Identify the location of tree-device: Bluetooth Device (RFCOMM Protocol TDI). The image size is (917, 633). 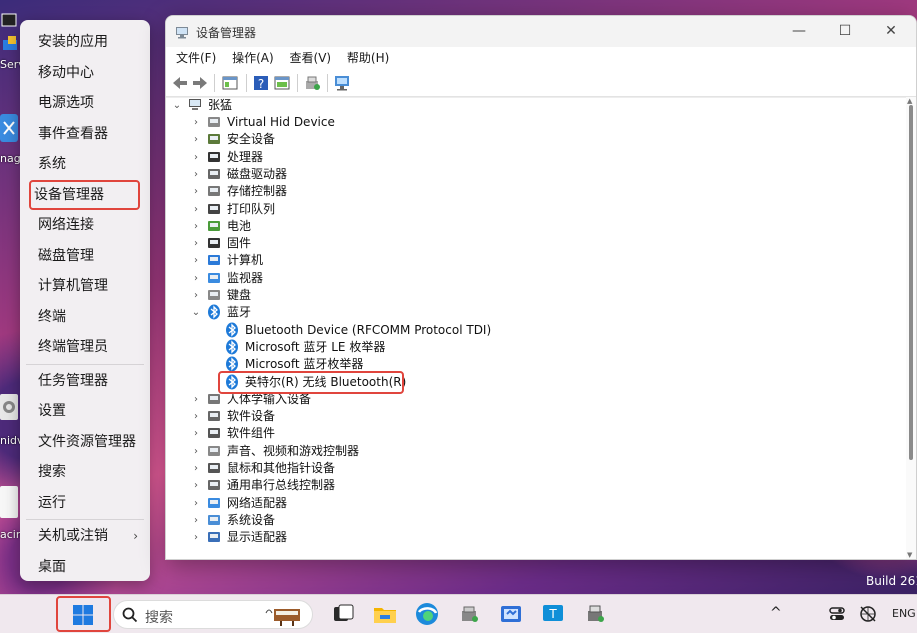
(450, 330).